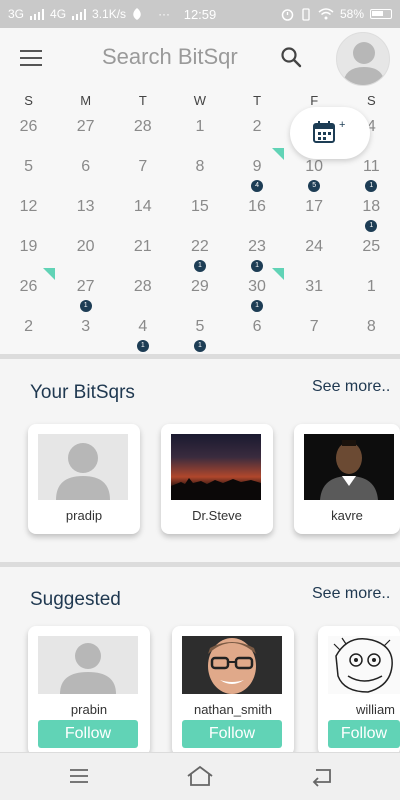  I want to click on suggested-card: nathan_smith Follow, so click(233, 691).